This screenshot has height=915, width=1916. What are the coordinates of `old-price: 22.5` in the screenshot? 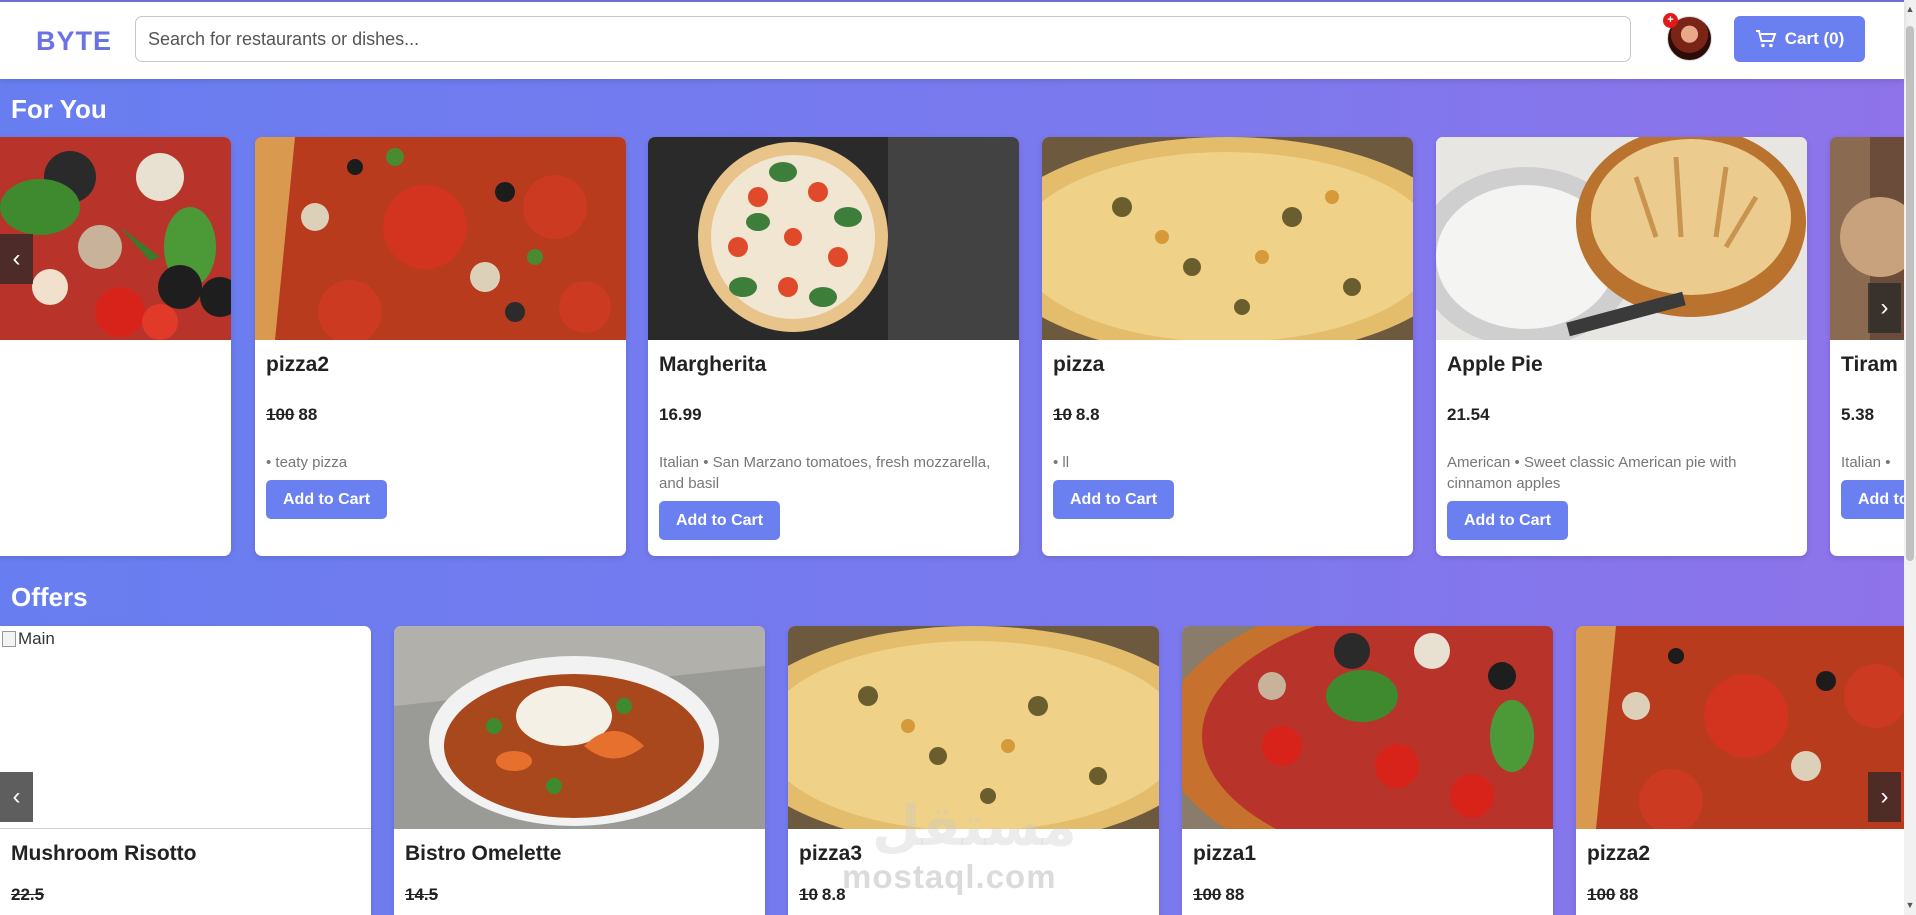 It's located at (28, 894).